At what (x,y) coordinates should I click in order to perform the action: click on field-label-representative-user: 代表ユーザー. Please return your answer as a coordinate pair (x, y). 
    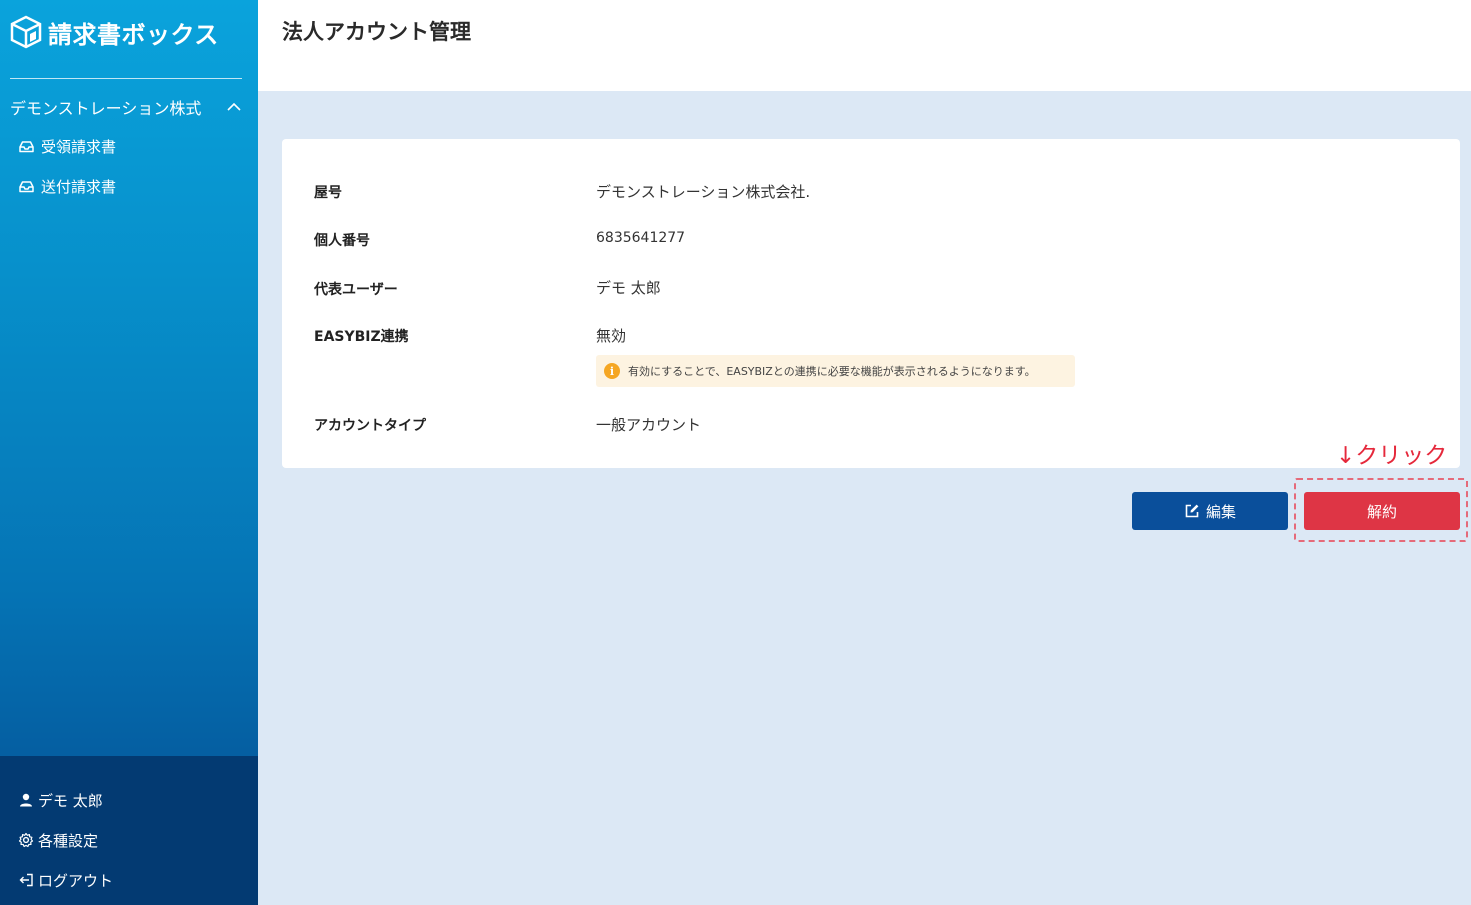
    Looking at the image, I should click on (356, 290).